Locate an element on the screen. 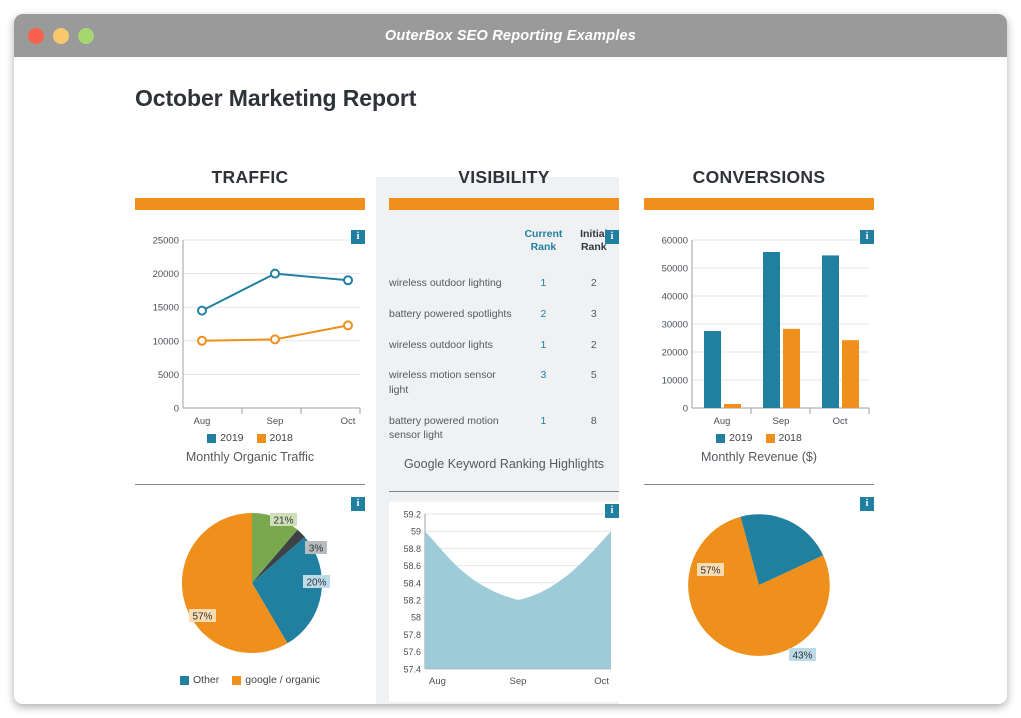  bar-2019-aug is located at coordinates (712, 369).